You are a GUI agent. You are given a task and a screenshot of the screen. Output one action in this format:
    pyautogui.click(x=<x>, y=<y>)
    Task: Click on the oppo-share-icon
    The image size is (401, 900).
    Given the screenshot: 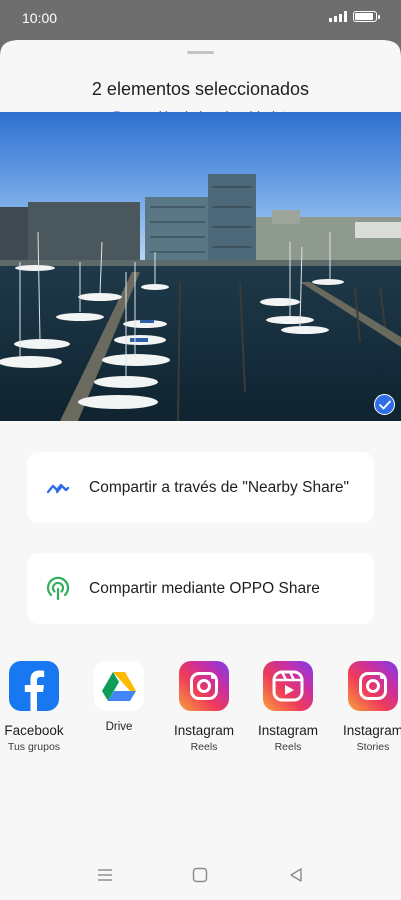 What is the action you would take?
    pyautogui.click(x=58, y=588)
    